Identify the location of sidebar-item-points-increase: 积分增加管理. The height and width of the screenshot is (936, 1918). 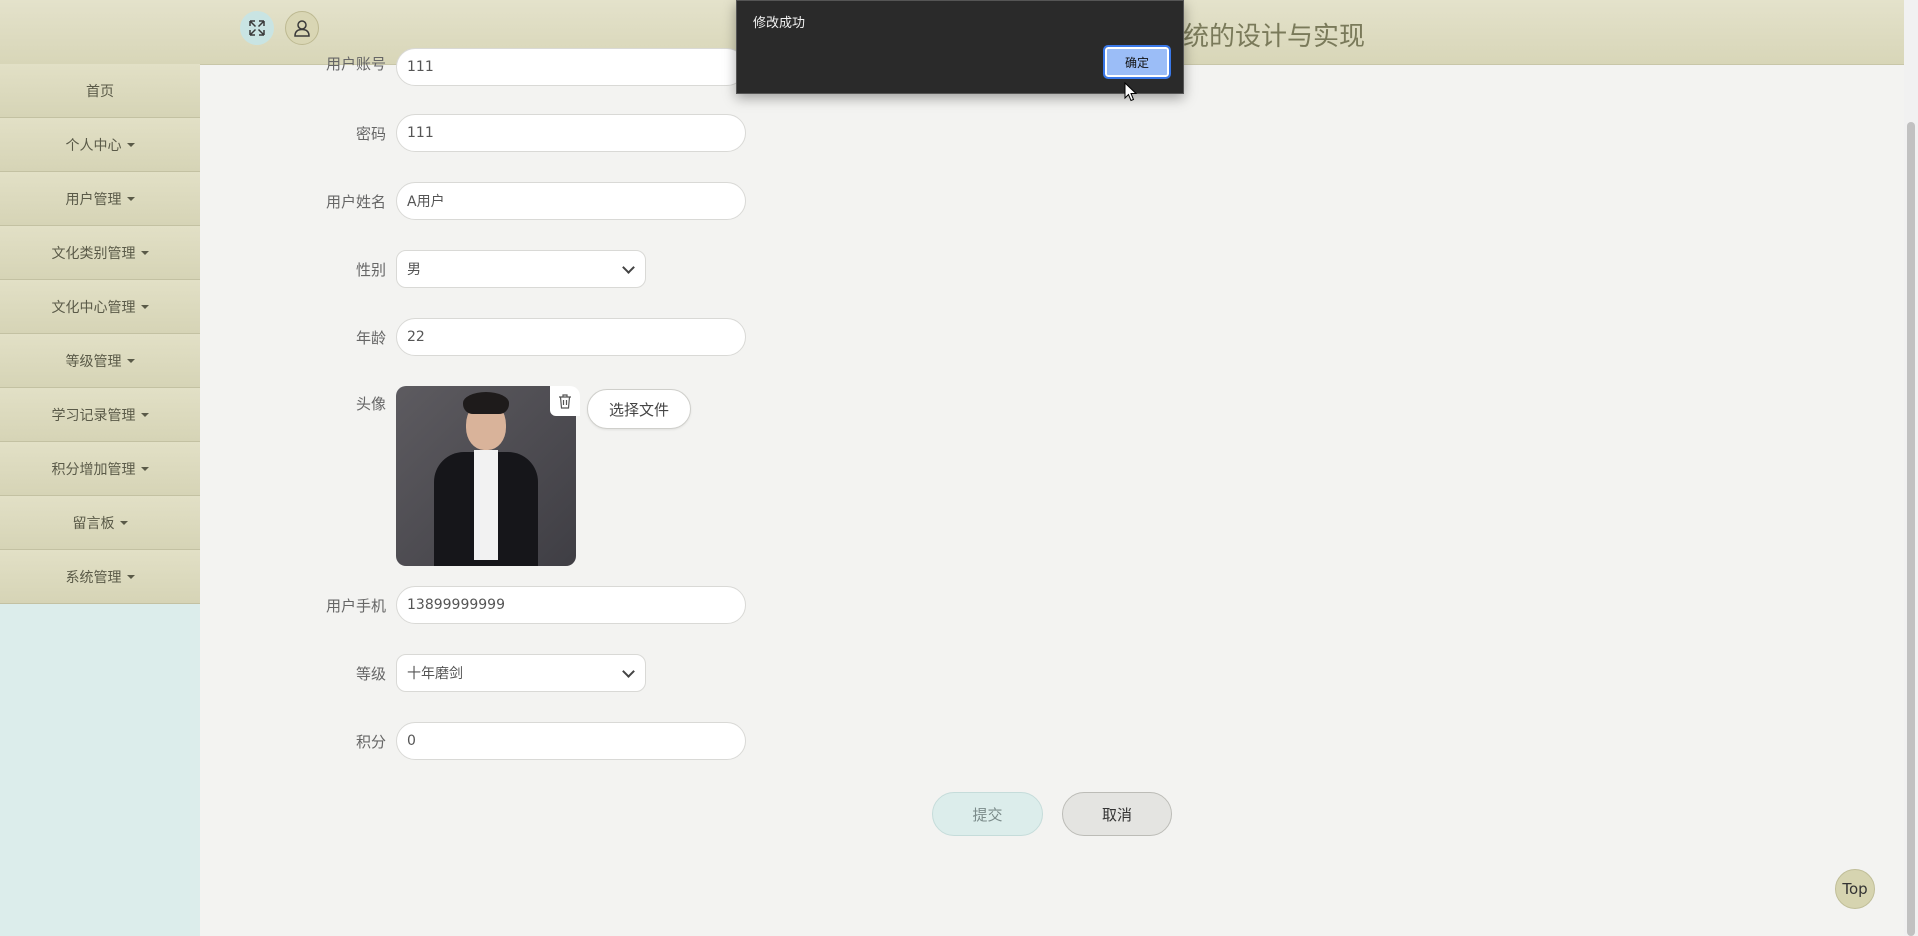
(100, 469).